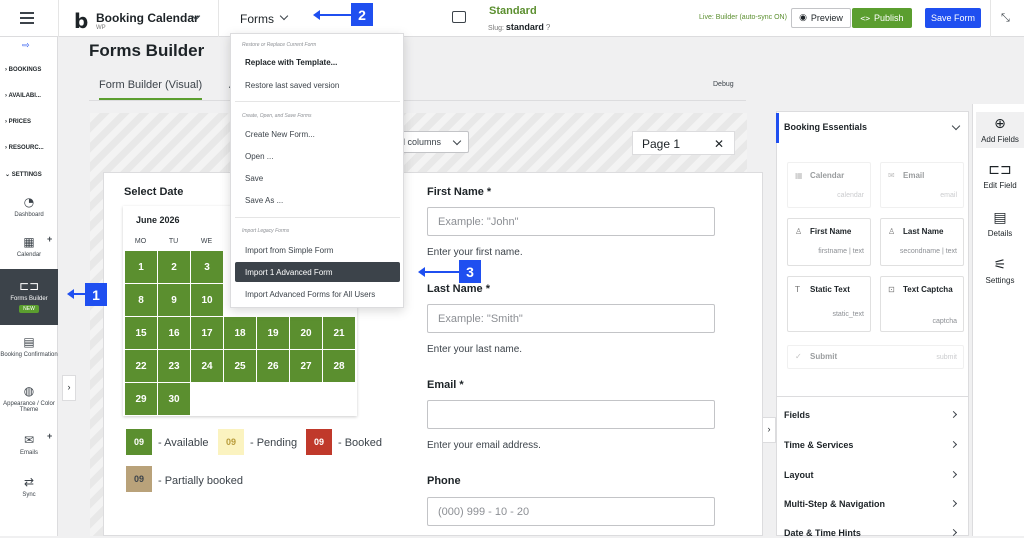 This screenshot has width=1024, height=538. Describe the element at coordinates (829, 185) in the screenshot. I see `field-card-calendar: ▦ Calendar calendar` at that location.